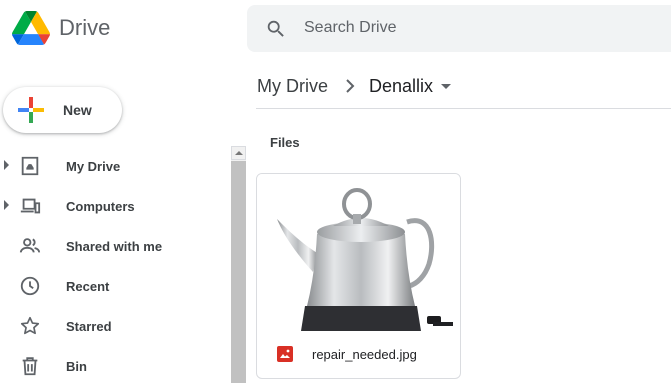  I want to click on sidebar-scrollbar, so click(238, 264).